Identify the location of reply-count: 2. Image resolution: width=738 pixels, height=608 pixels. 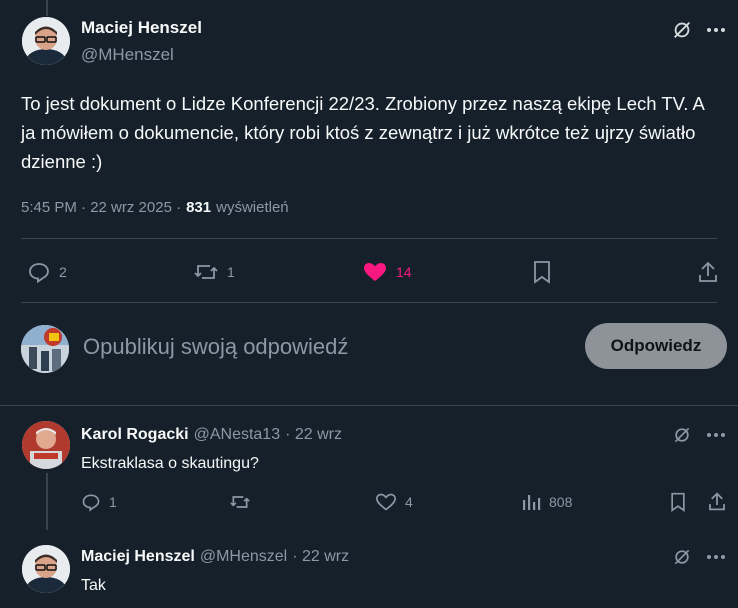
(63, 272).